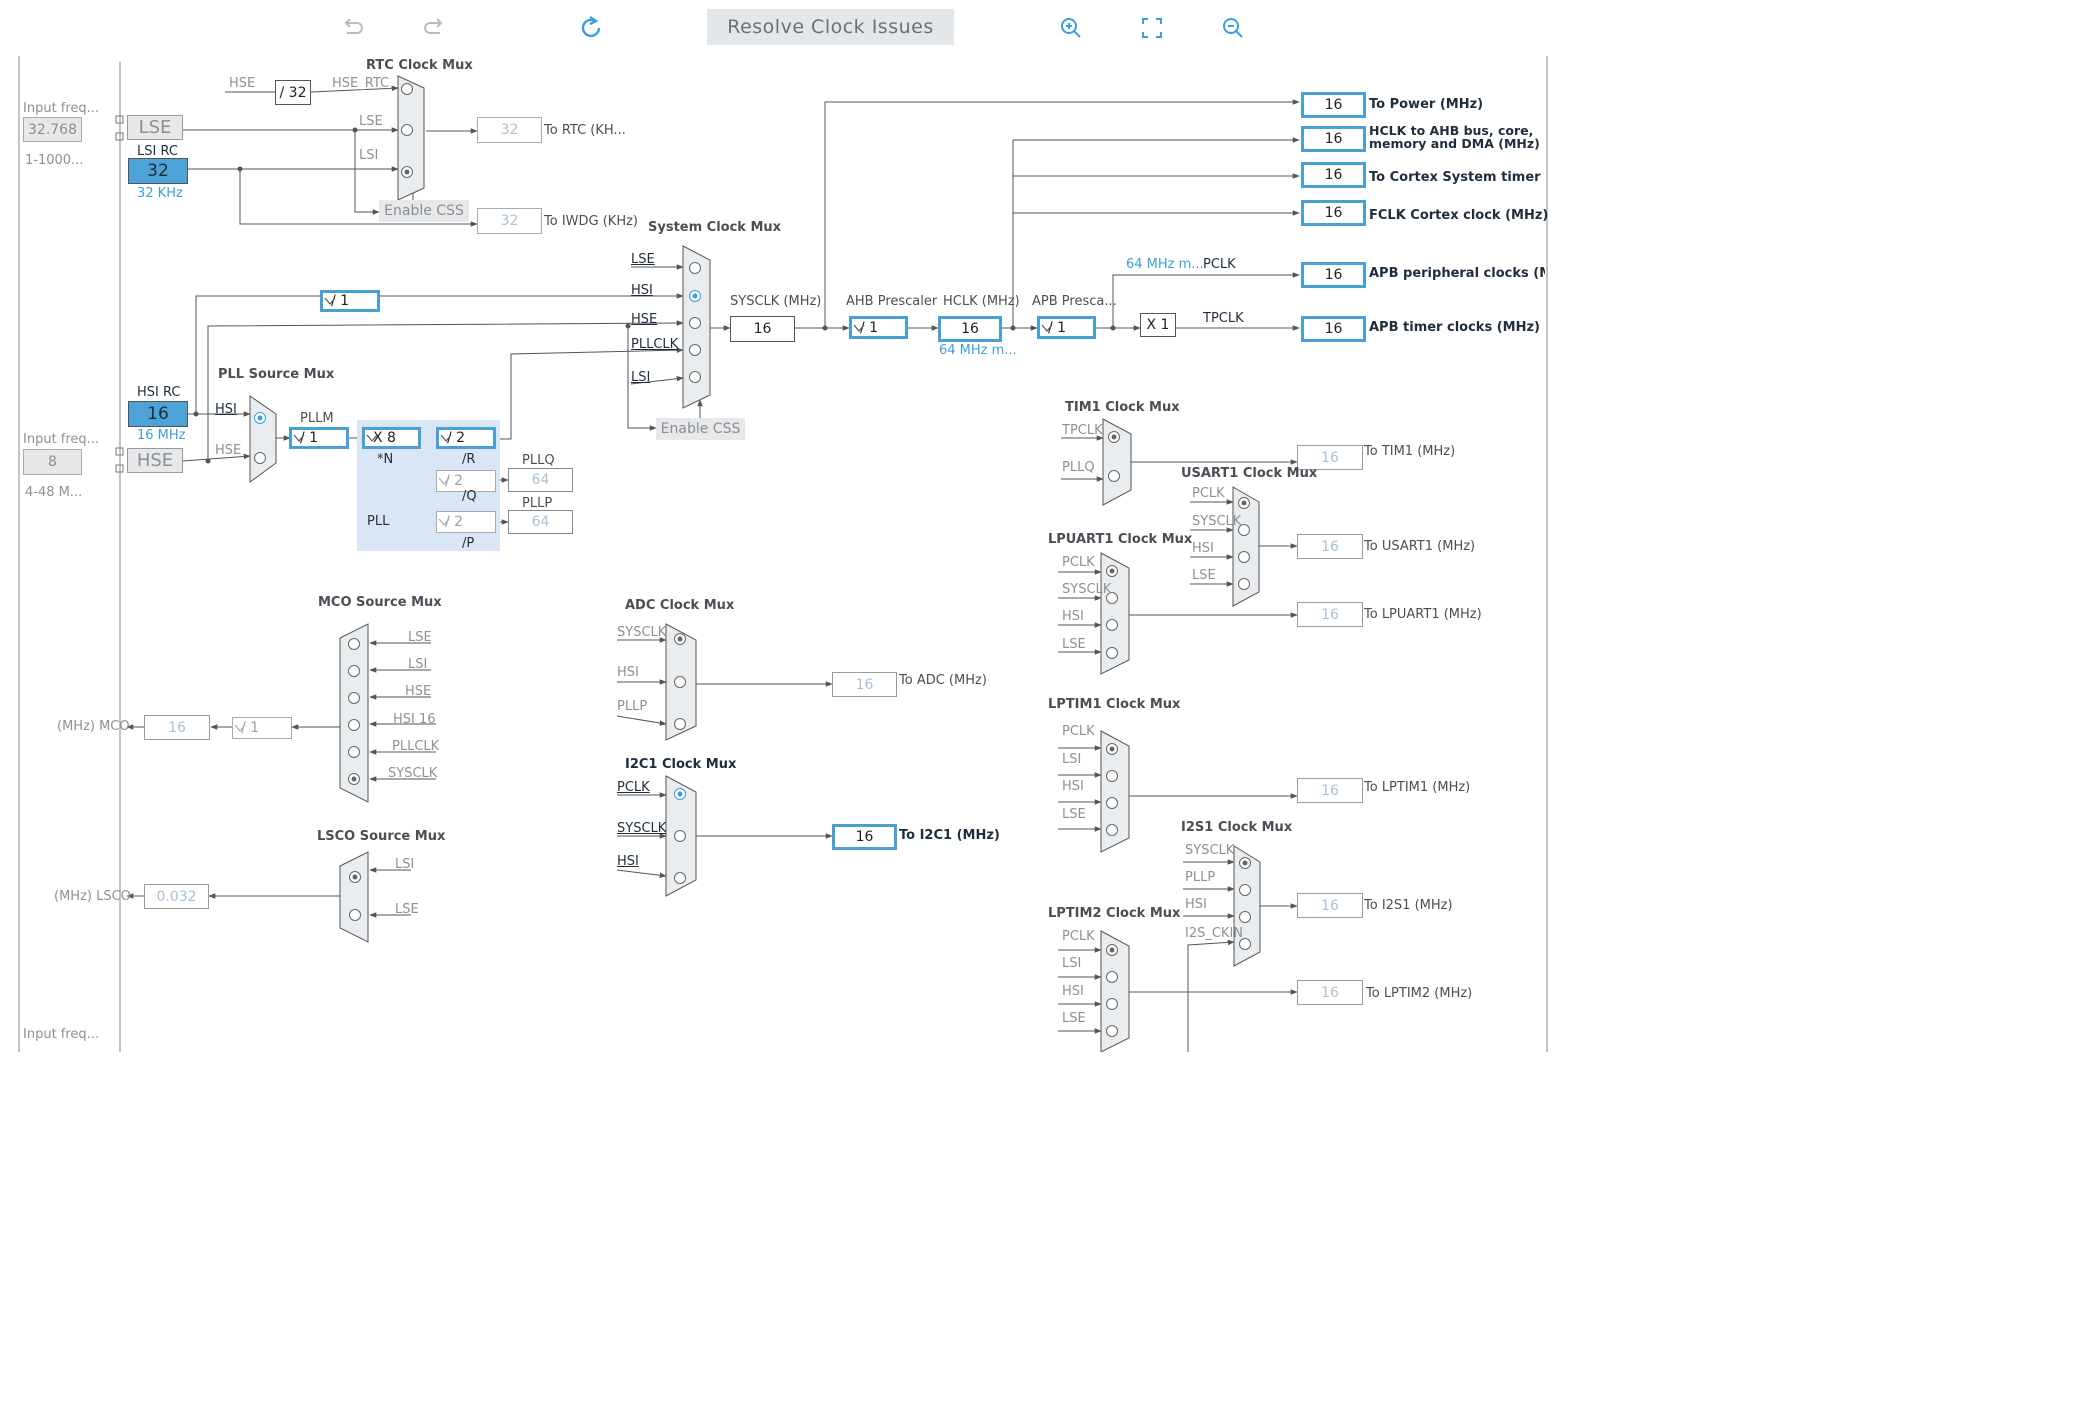 The height and width of the screenshot is (1408, 2088). What do you see at coordinates (1333, 329) in the screenshot?
I see `apb-timer-output: 16` at bounding box center [1333, 329].